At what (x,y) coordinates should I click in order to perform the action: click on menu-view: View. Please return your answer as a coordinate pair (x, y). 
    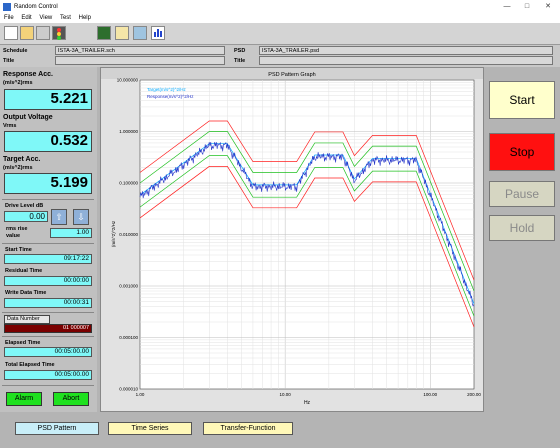
    Looking at the image, I should click on (45, 18).